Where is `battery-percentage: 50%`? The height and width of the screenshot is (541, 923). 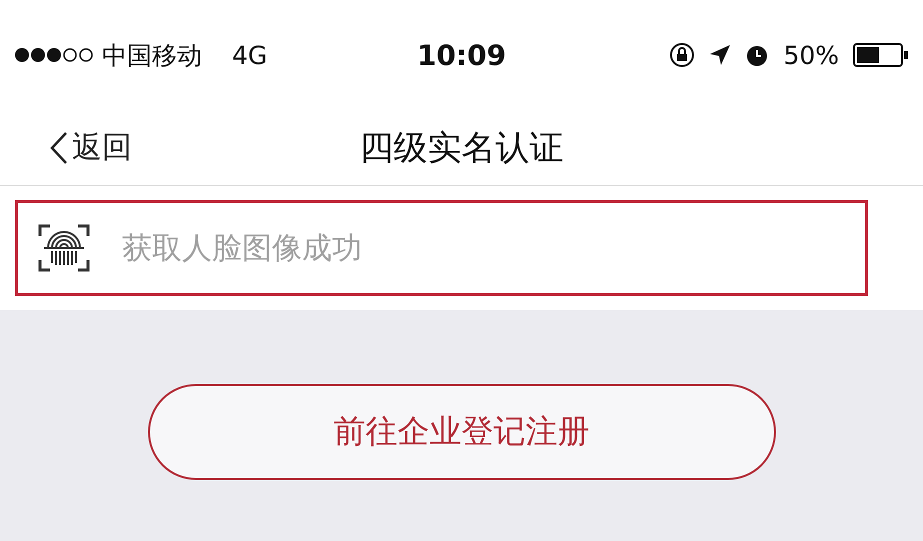
battery-percentage: 50% is located at coordinates (811, 55).